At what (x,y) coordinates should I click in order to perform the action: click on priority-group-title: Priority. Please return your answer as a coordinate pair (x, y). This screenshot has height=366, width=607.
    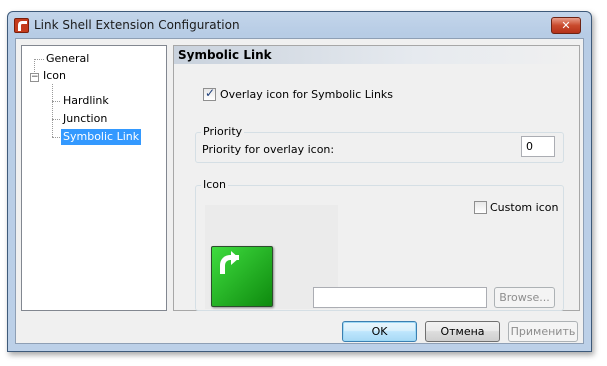
    Looking at the image, I should click on (223, 131).